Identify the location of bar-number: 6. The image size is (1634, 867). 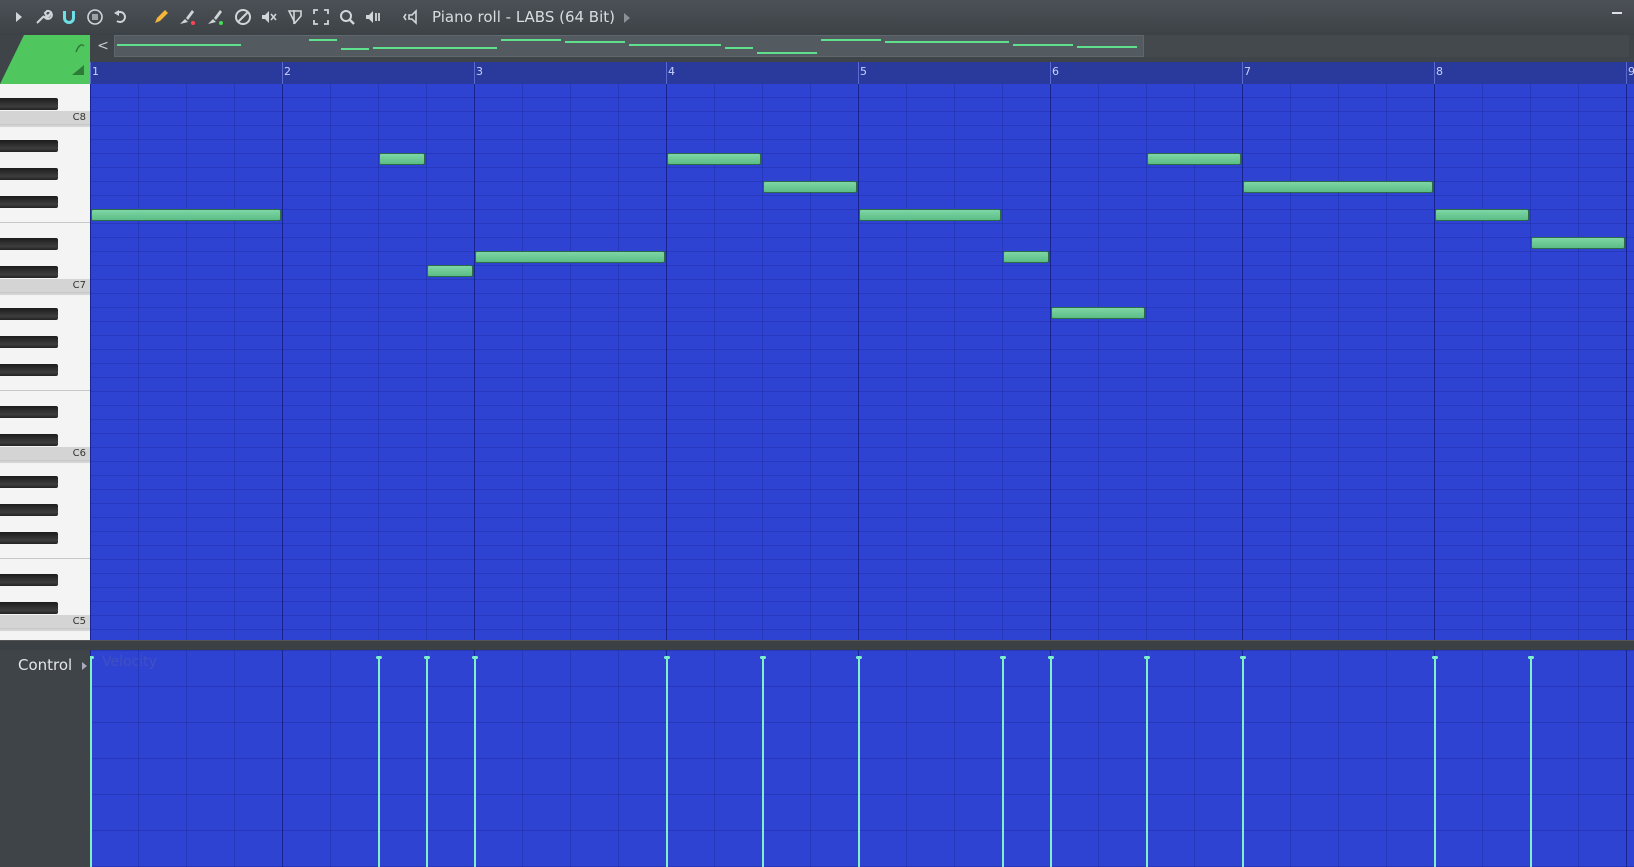
(1055, 71).